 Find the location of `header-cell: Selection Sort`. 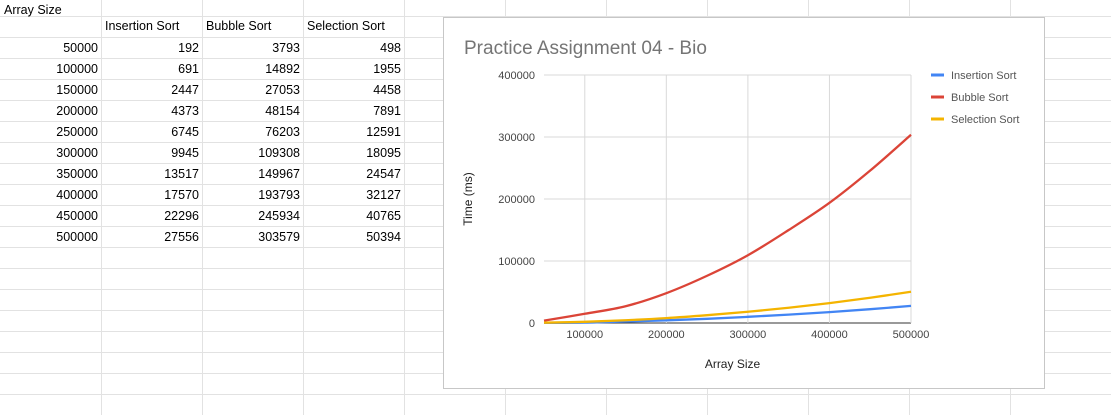

header-cell: Selection Sort is located at coordinates (353, 27).